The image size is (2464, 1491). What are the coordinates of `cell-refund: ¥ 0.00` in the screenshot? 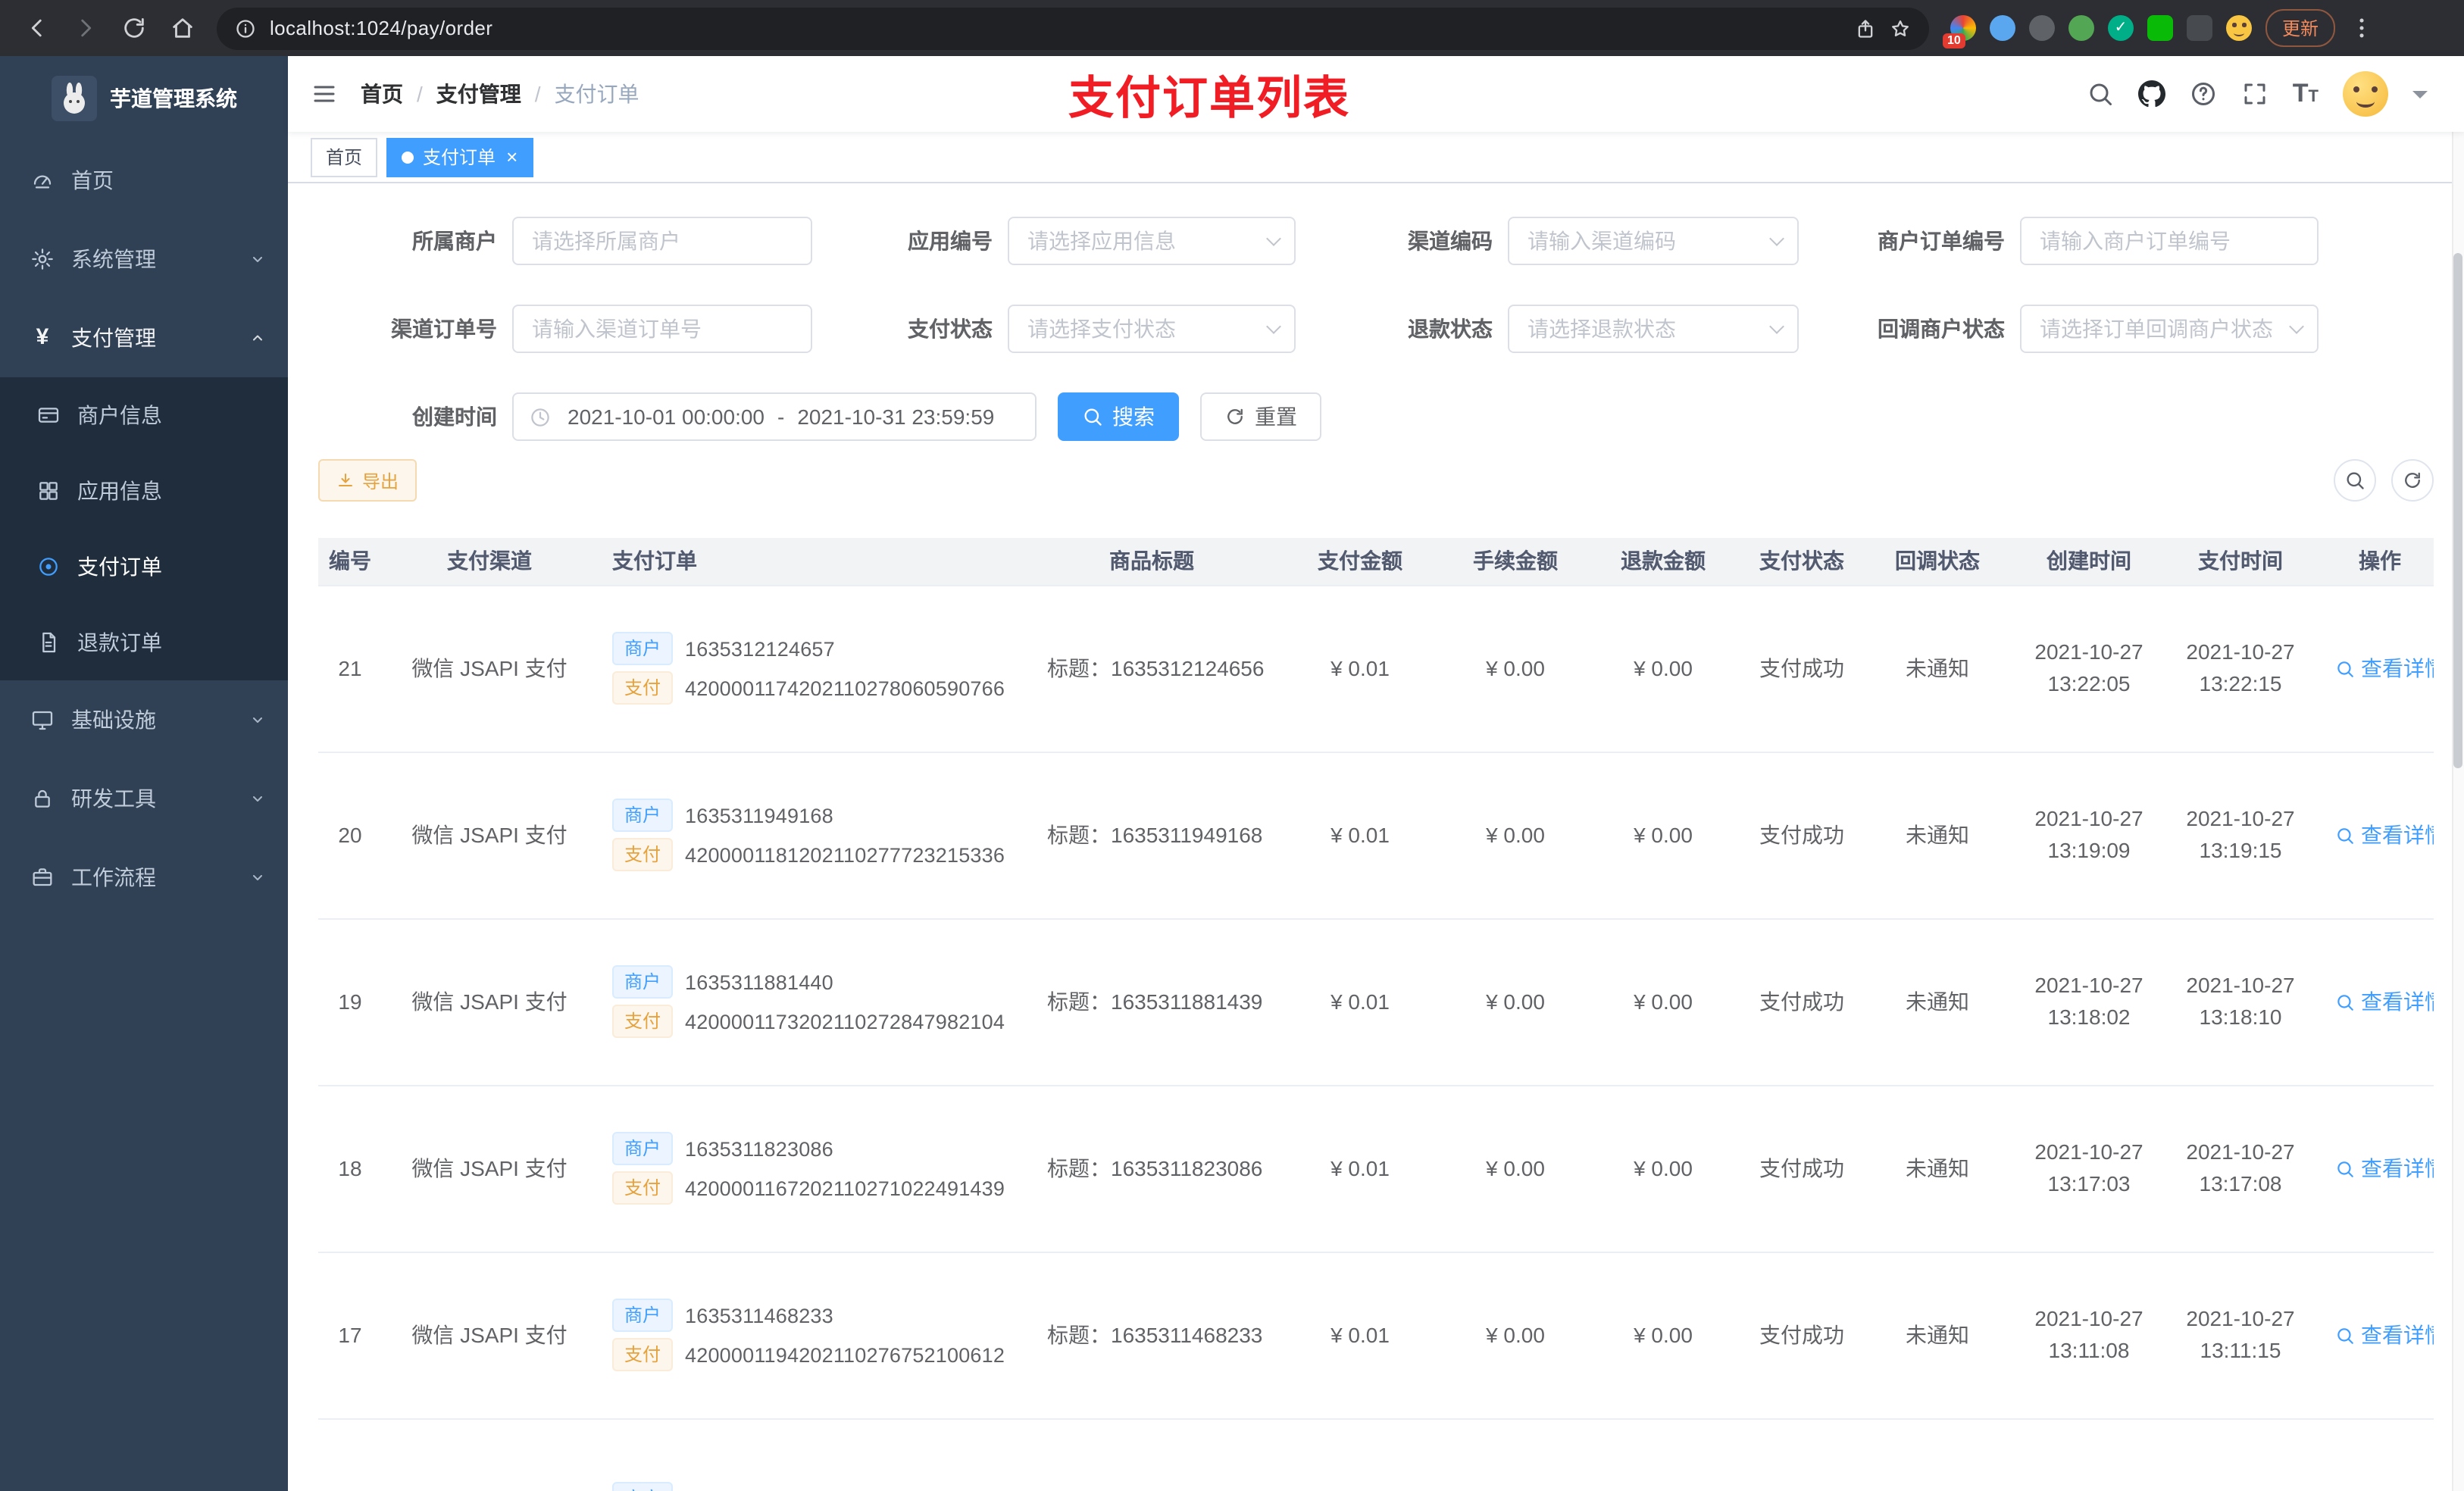 It's located at (1663, 1168).